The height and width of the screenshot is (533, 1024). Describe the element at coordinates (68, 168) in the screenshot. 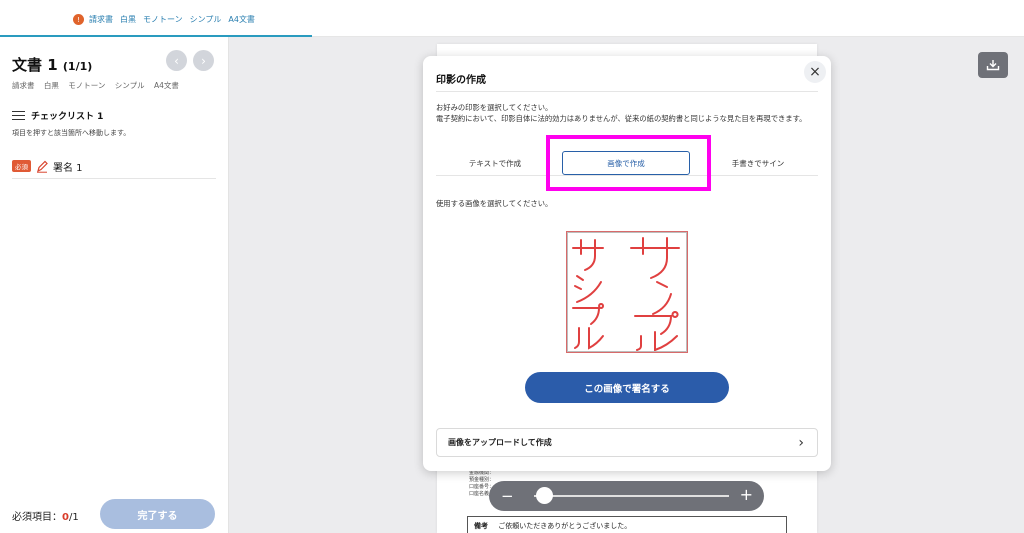

I see `signature-item-label: 署名 1` at that location.